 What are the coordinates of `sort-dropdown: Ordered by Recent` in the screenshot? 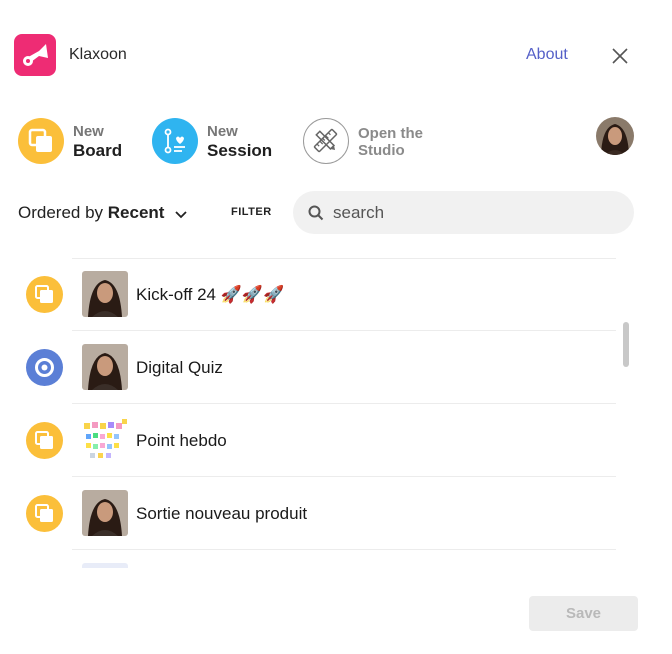 It's located at (102, 213).